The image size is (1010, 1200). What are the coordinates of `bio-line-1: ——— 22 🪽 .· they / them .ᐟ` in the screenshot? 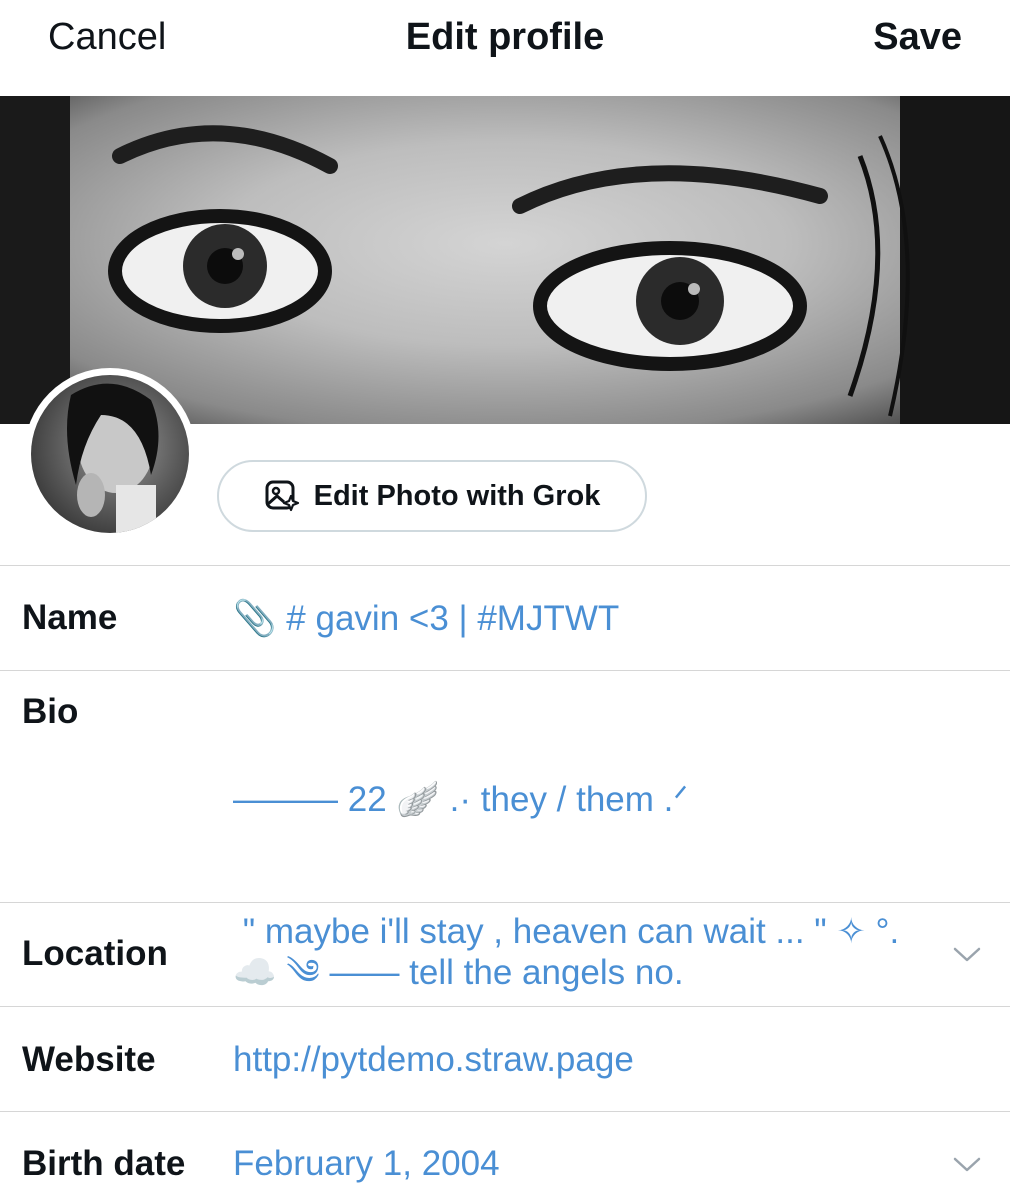 It's located at (461, 799).